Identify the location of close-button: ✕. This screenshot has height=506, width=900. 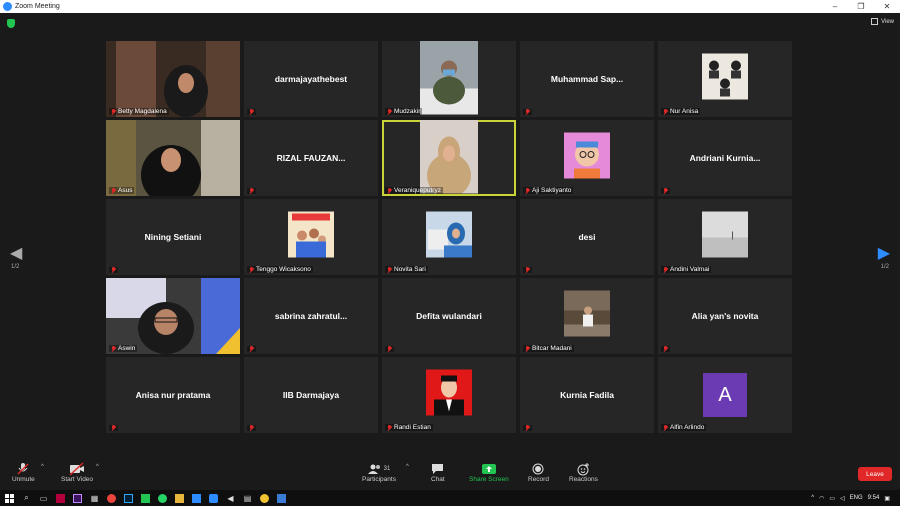
(887, 6).